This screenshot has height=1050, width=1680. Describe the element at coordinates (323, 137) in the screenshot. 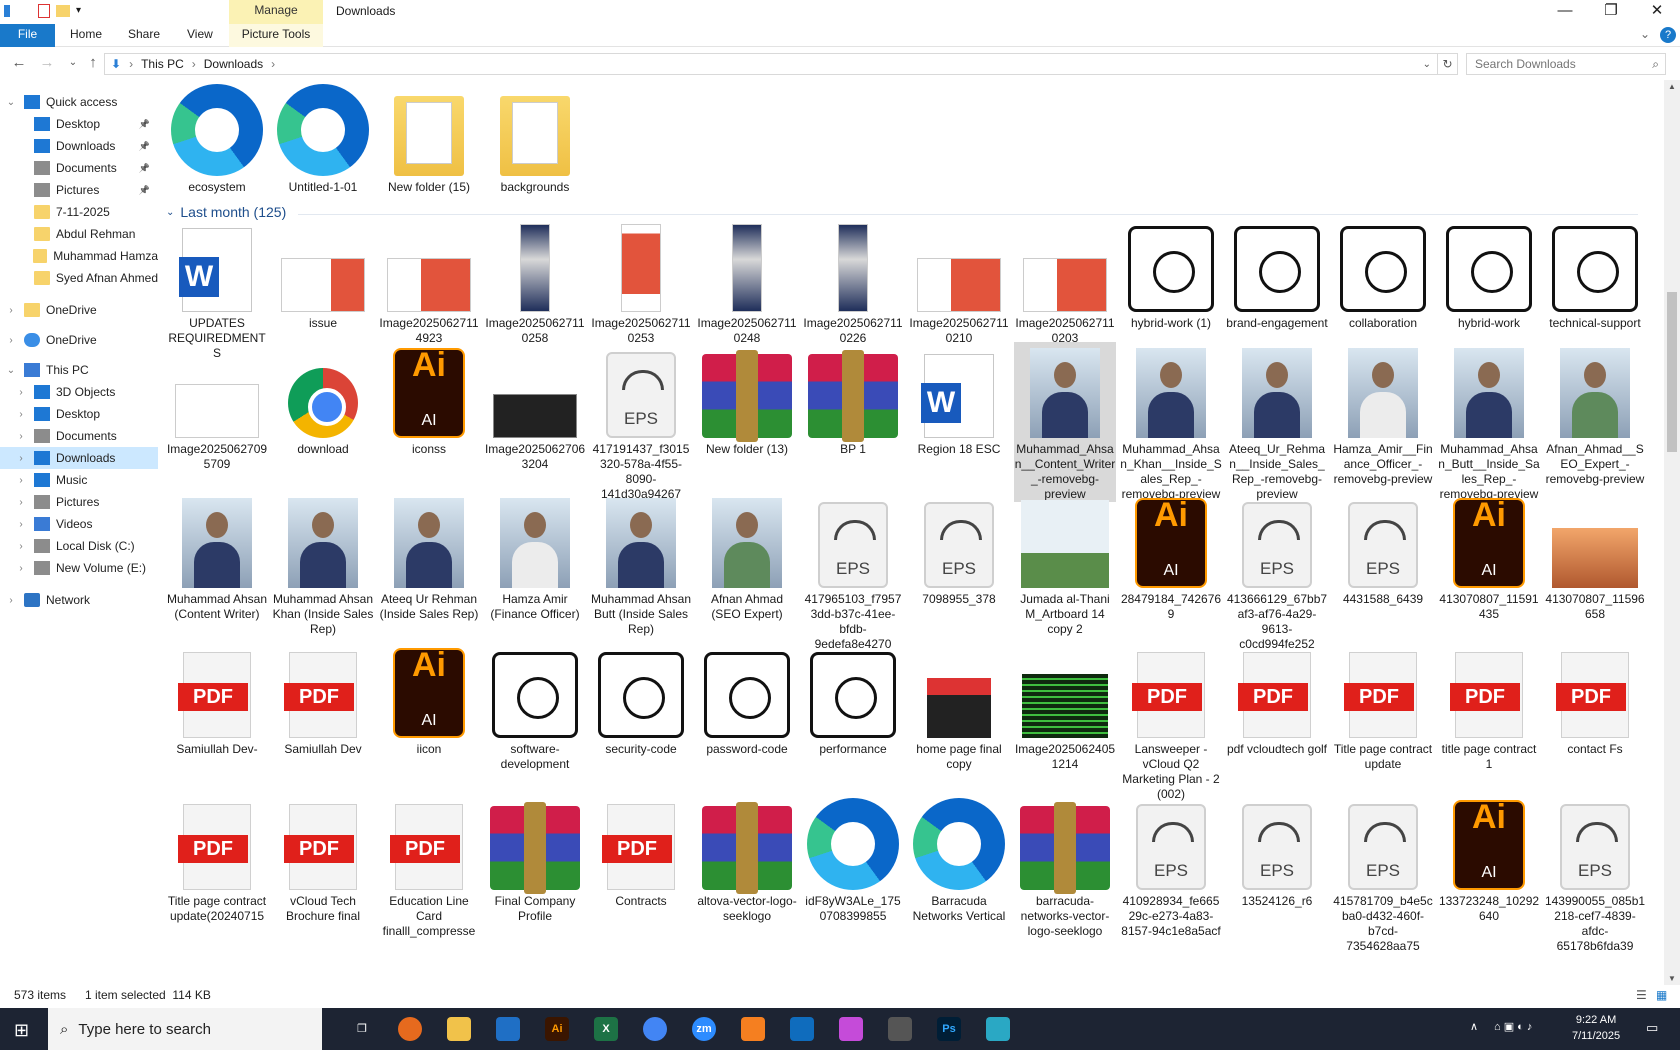

I see `file-item: Untitled-1-01` at that location.